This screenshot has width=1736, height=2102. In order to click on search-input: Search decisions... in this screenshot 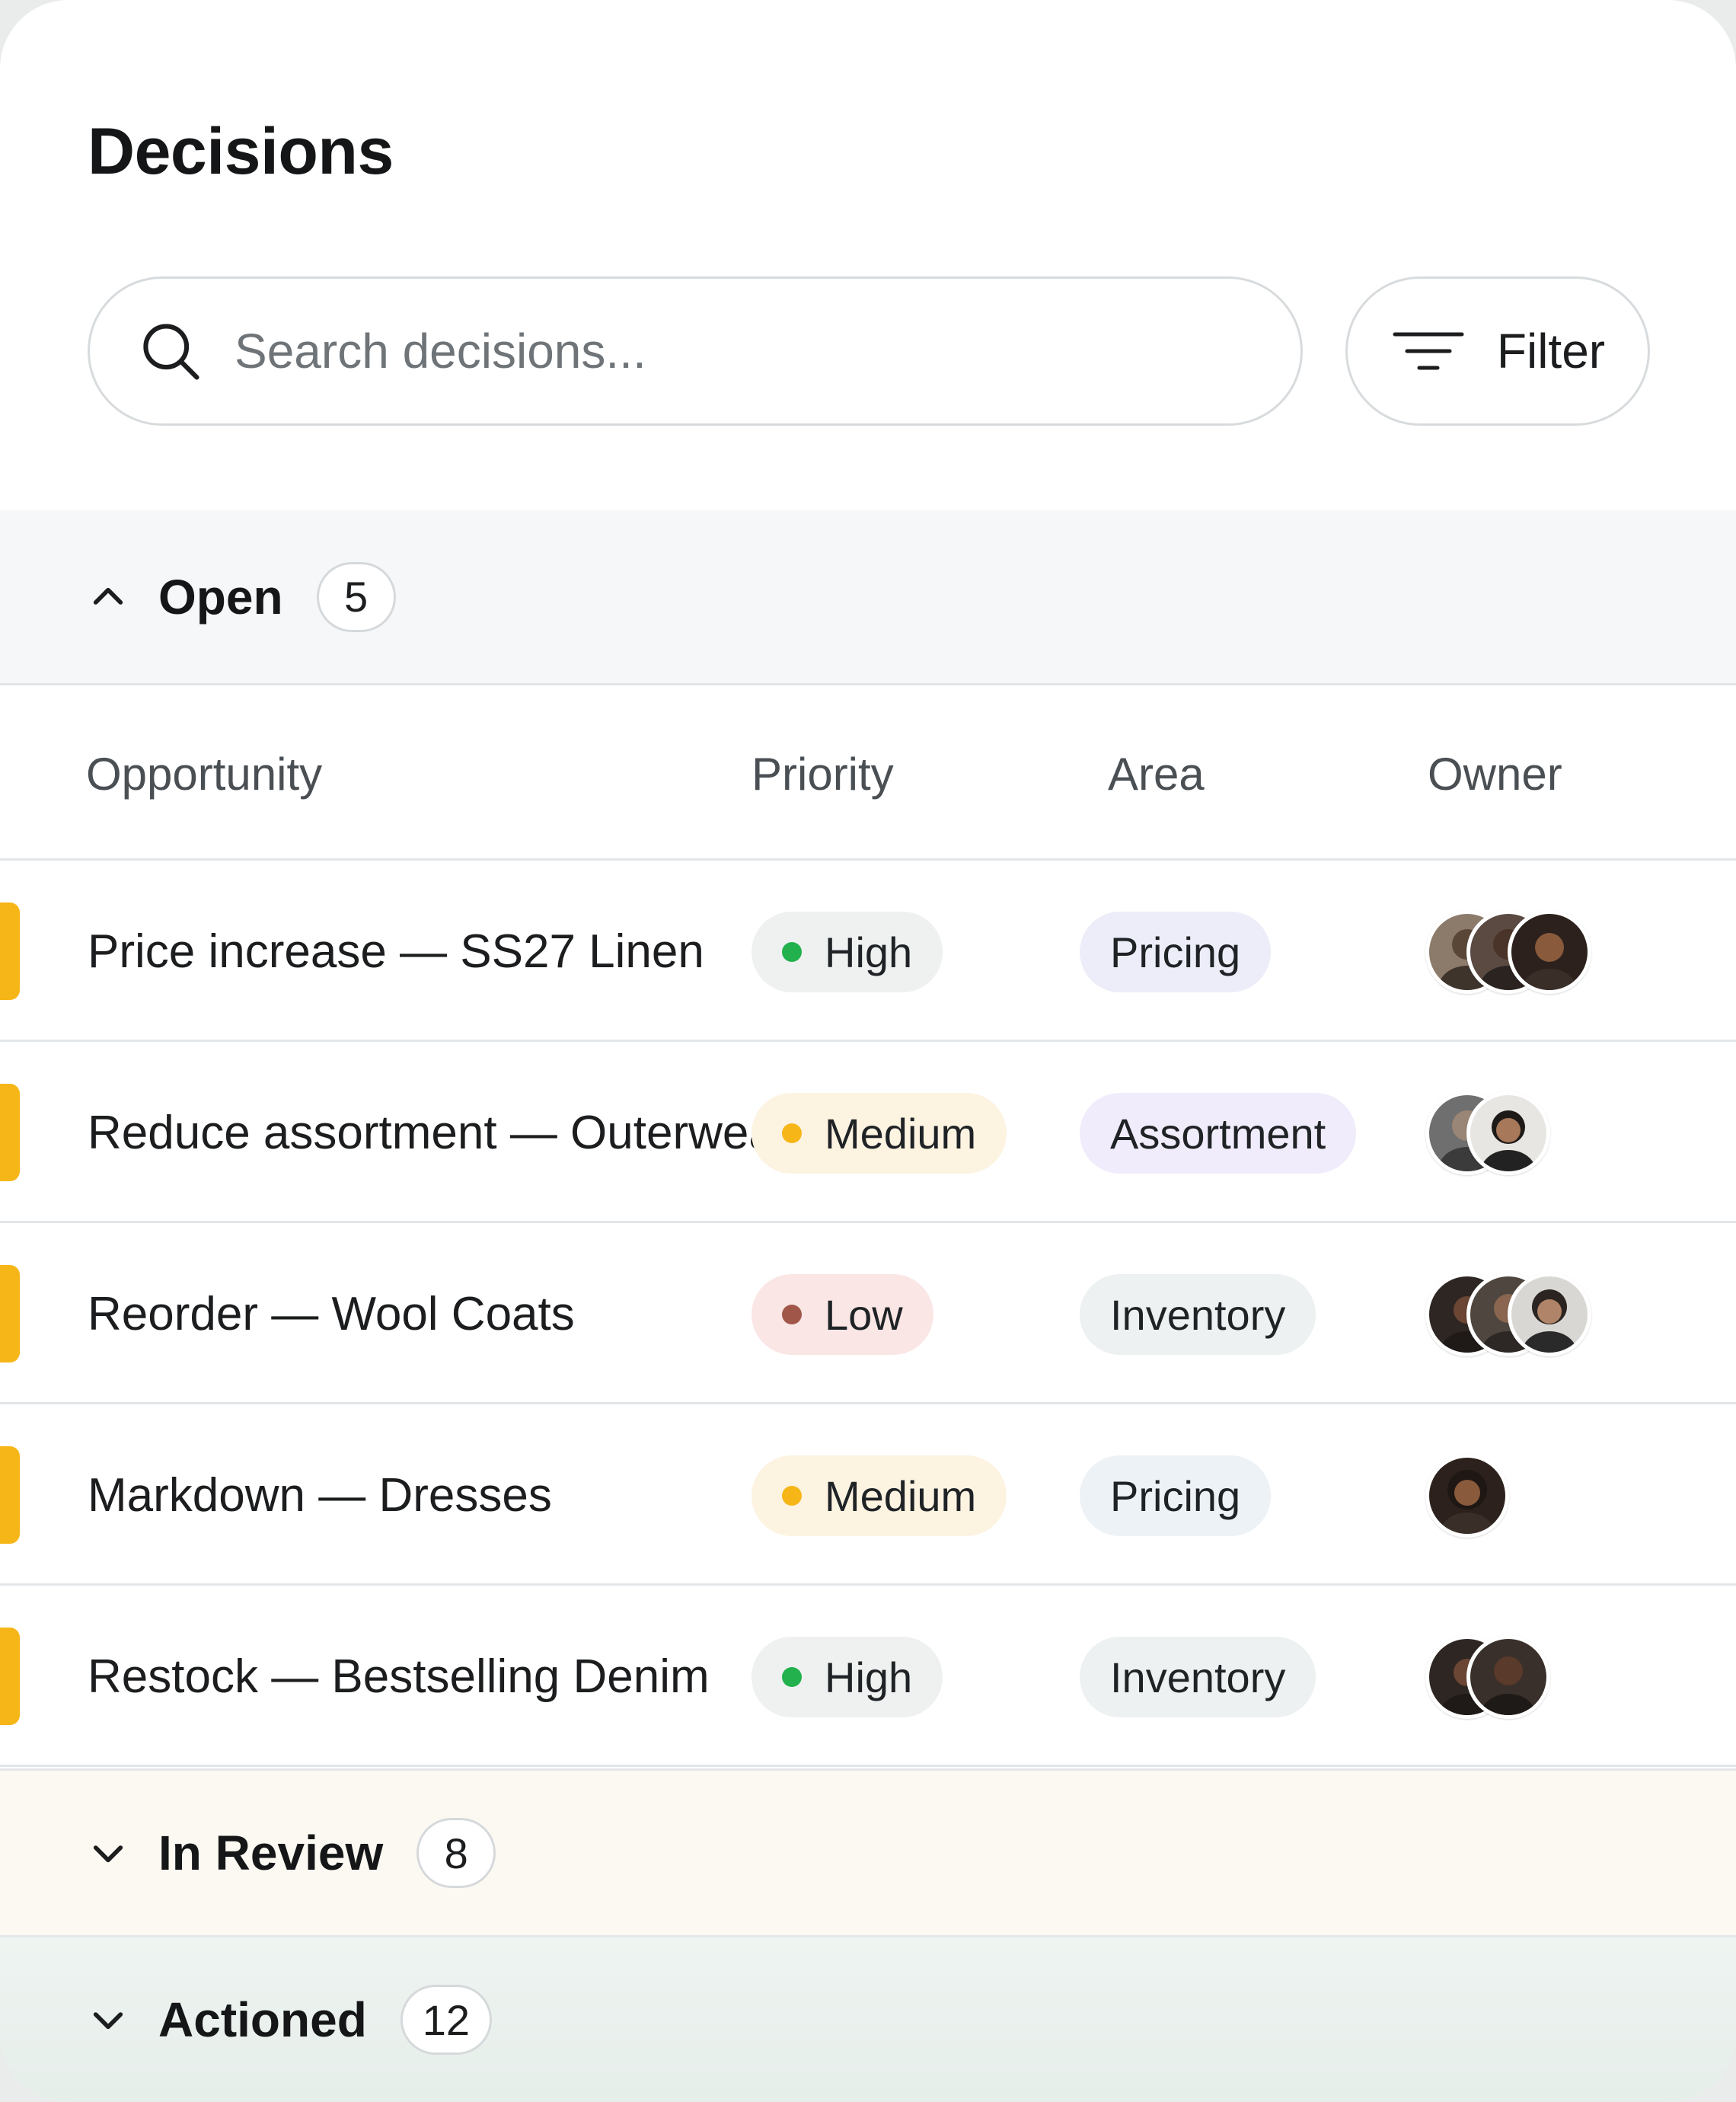, I will do `click(695, 351)`.